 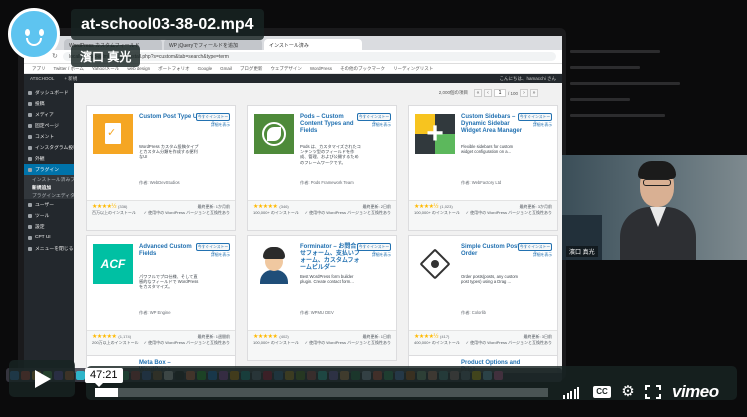 I want to click on current-page-field: 1, so click(x=499, y=93).